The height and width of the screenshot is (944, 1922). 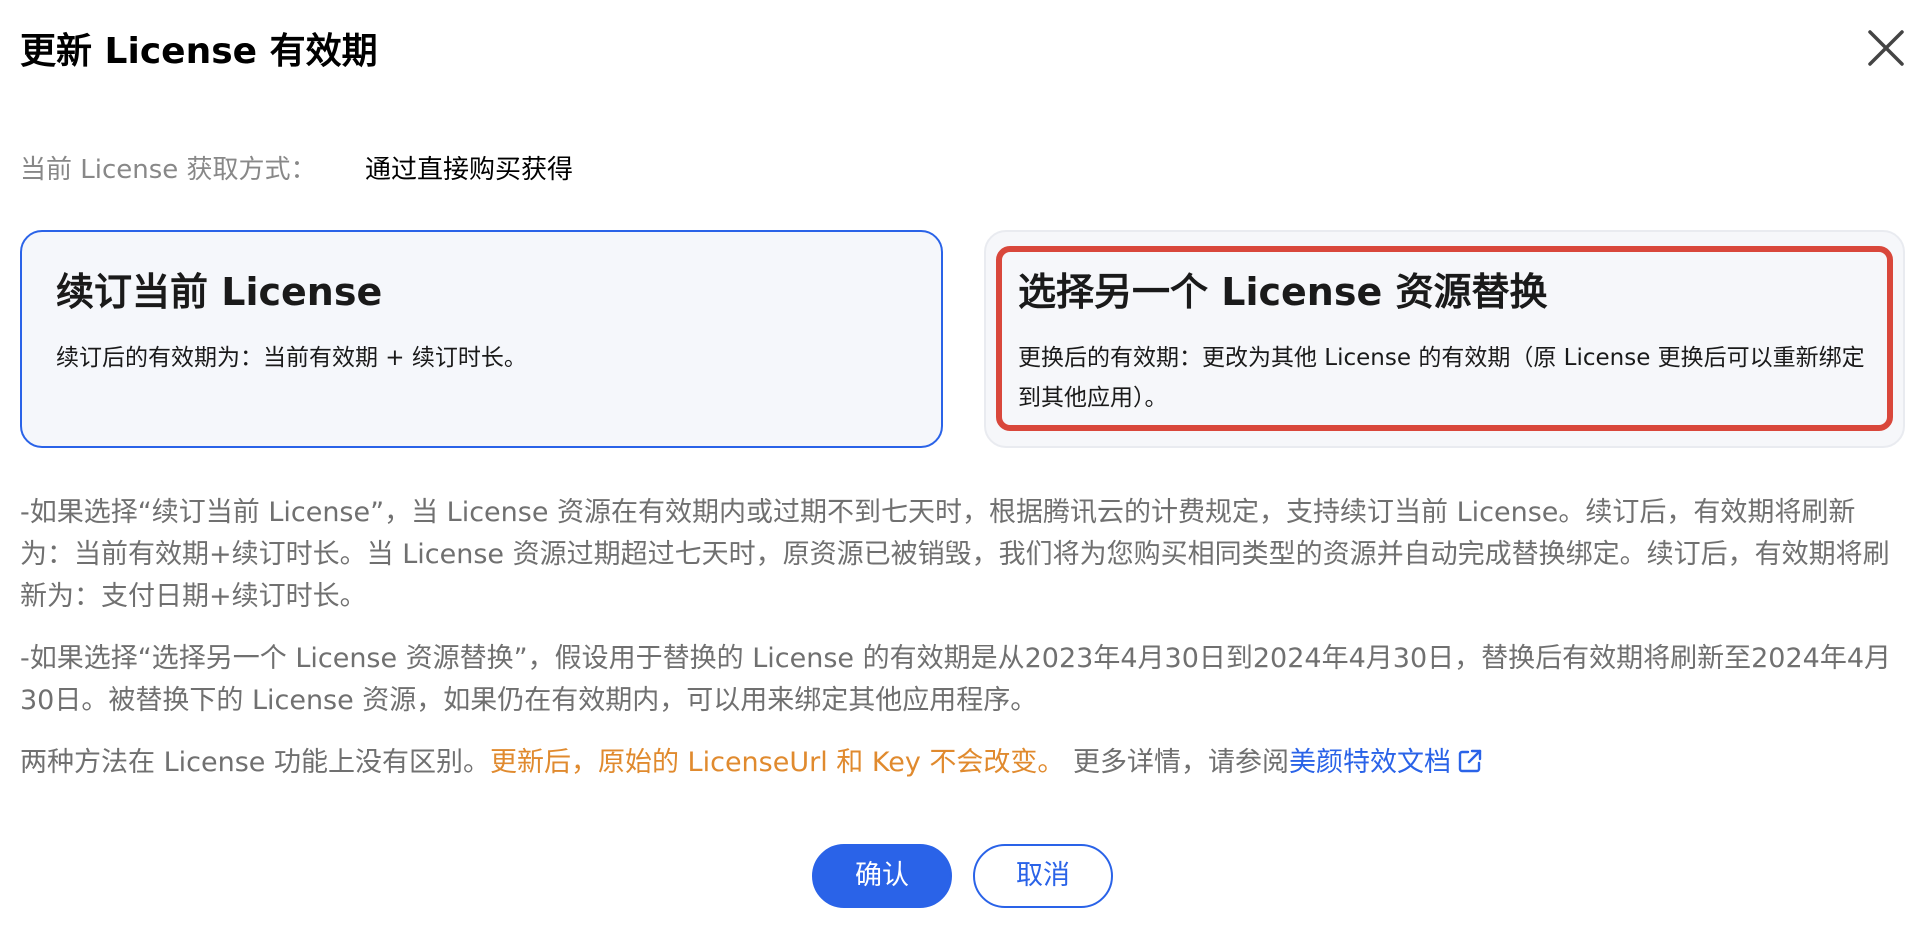 What do you see at coordinates (219, 292) in the screenshot?
I see `option-renew-title: 续订当前 License` at bounding box center [219, 292].